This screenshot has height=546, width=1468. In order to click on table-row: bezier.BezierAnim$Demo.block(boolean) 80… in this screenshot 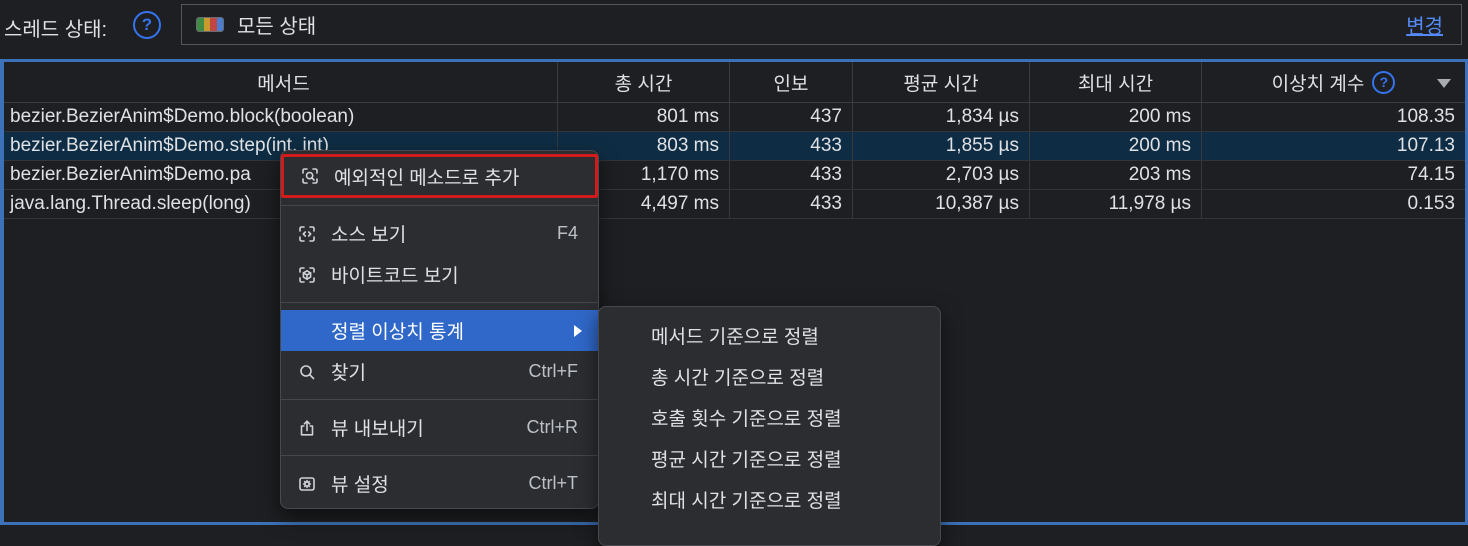, I will do `click(734, 117)`.